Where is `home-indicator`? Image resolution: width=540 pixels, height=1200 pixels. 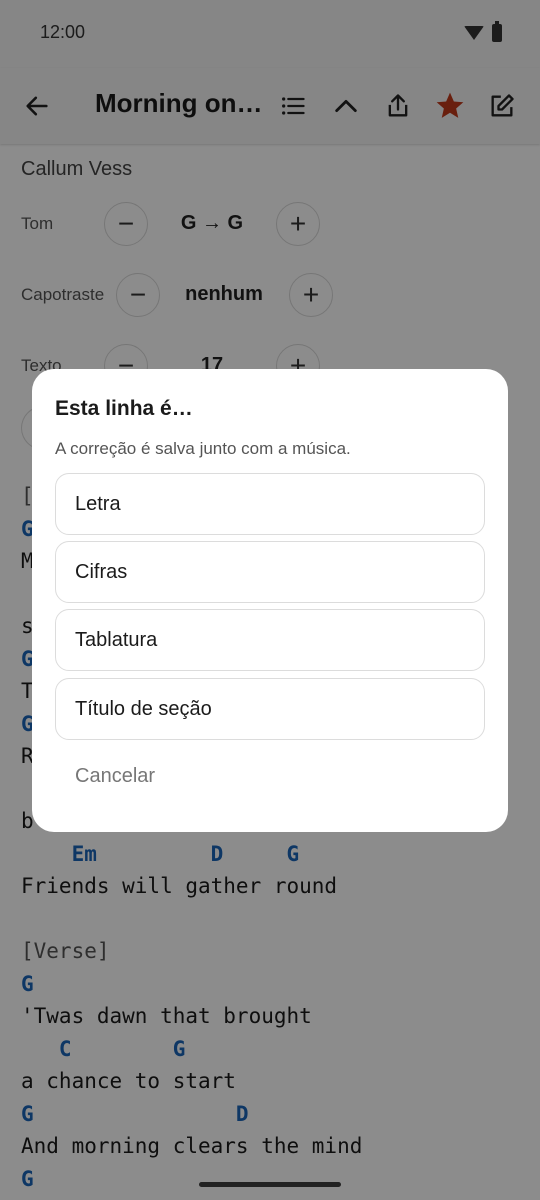
home-indicator is located at coordinates (270, 1184).